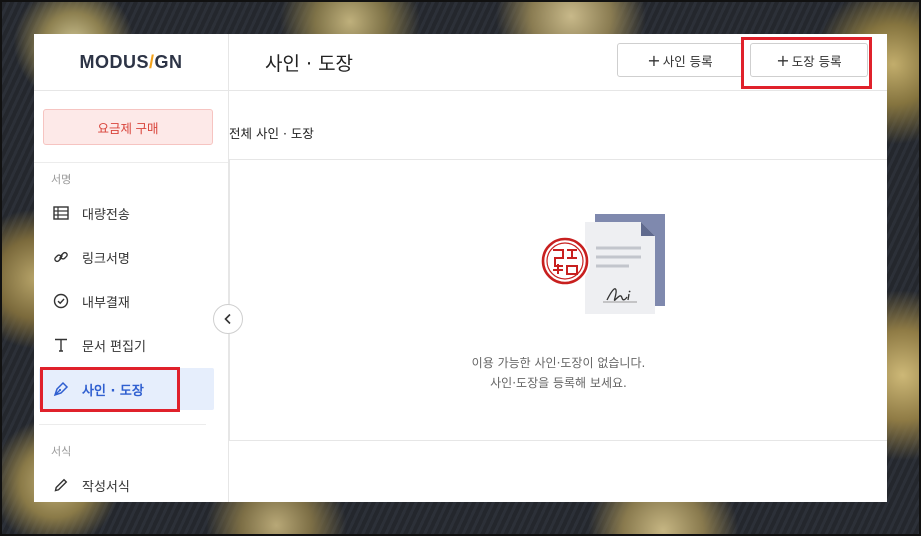  Describe the element at coordinates (558, 373) in the screenshot. I see `empty-state-message: 이용 가능한 사인·도장이 없습니다. 사인·도장을 등록해 보세요.` at that location.